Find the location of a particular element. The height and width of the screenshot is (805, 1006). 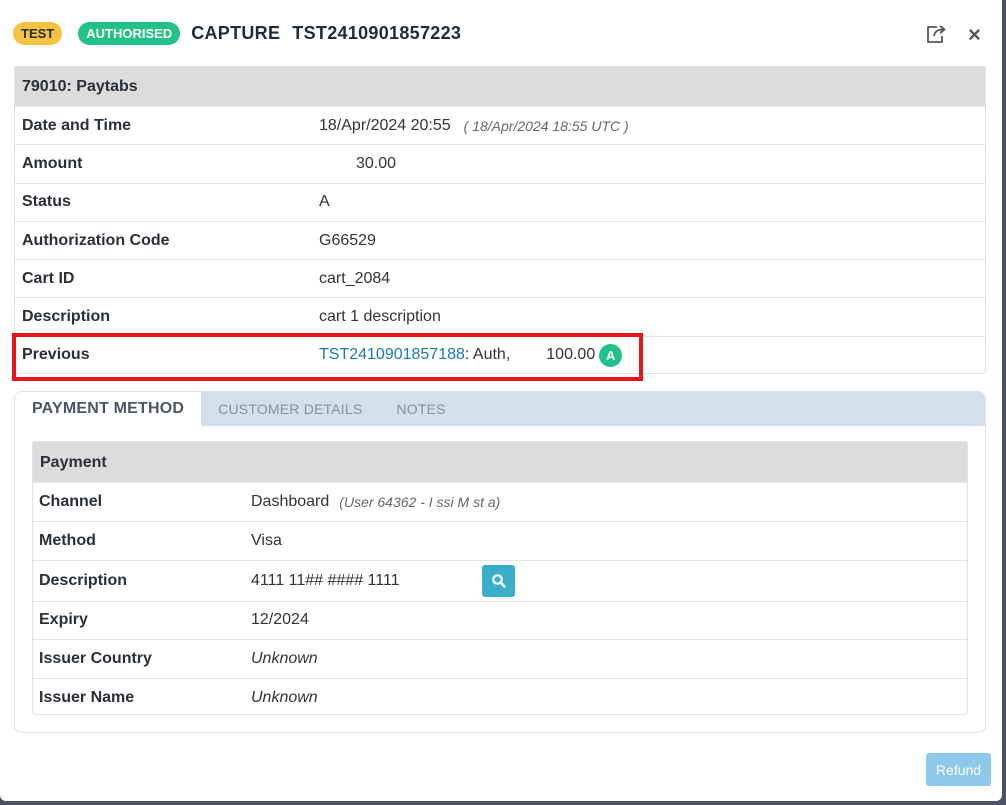

tab-payment-method: PAYMENT METHOD is located at coordinates (108, 409).